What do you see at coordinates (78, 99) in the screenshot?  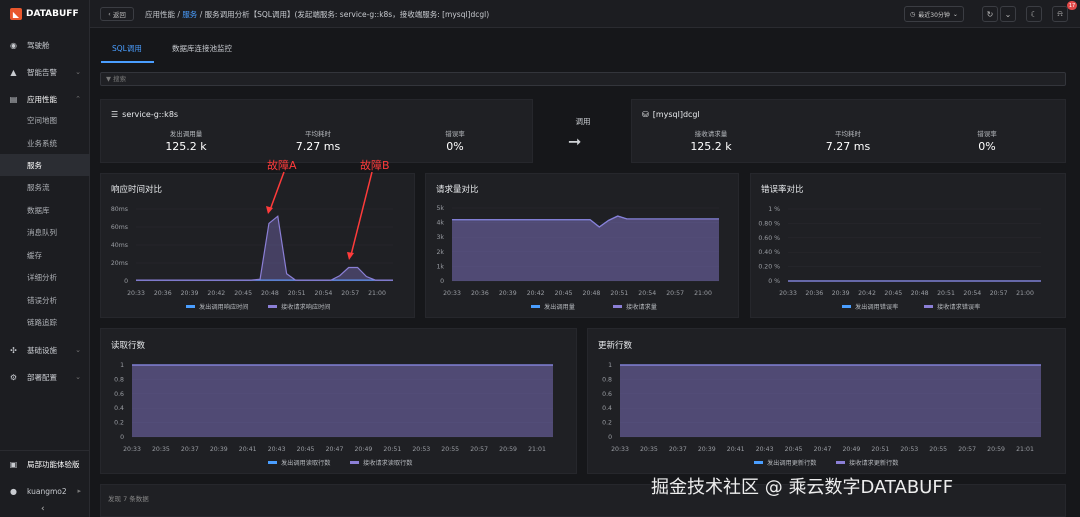 I see `chevron-up-icon: ⌃` at bounding box center [78, 99].